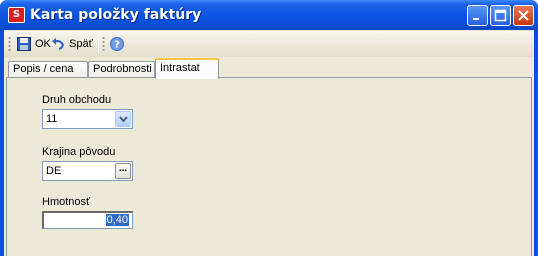 The image size is (538, 256). I want to click on maximize-icon, so click(500, 15).